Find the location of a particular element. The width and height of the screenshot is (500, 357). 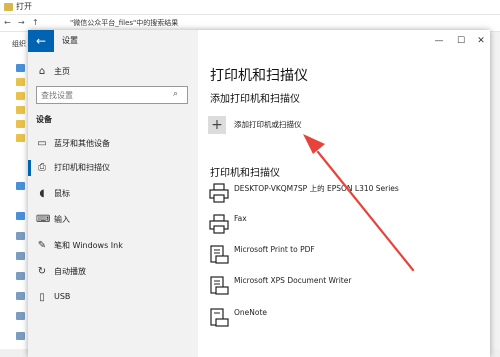

settings-titlebar: ← 设置 is located at coordinates (113, 41).